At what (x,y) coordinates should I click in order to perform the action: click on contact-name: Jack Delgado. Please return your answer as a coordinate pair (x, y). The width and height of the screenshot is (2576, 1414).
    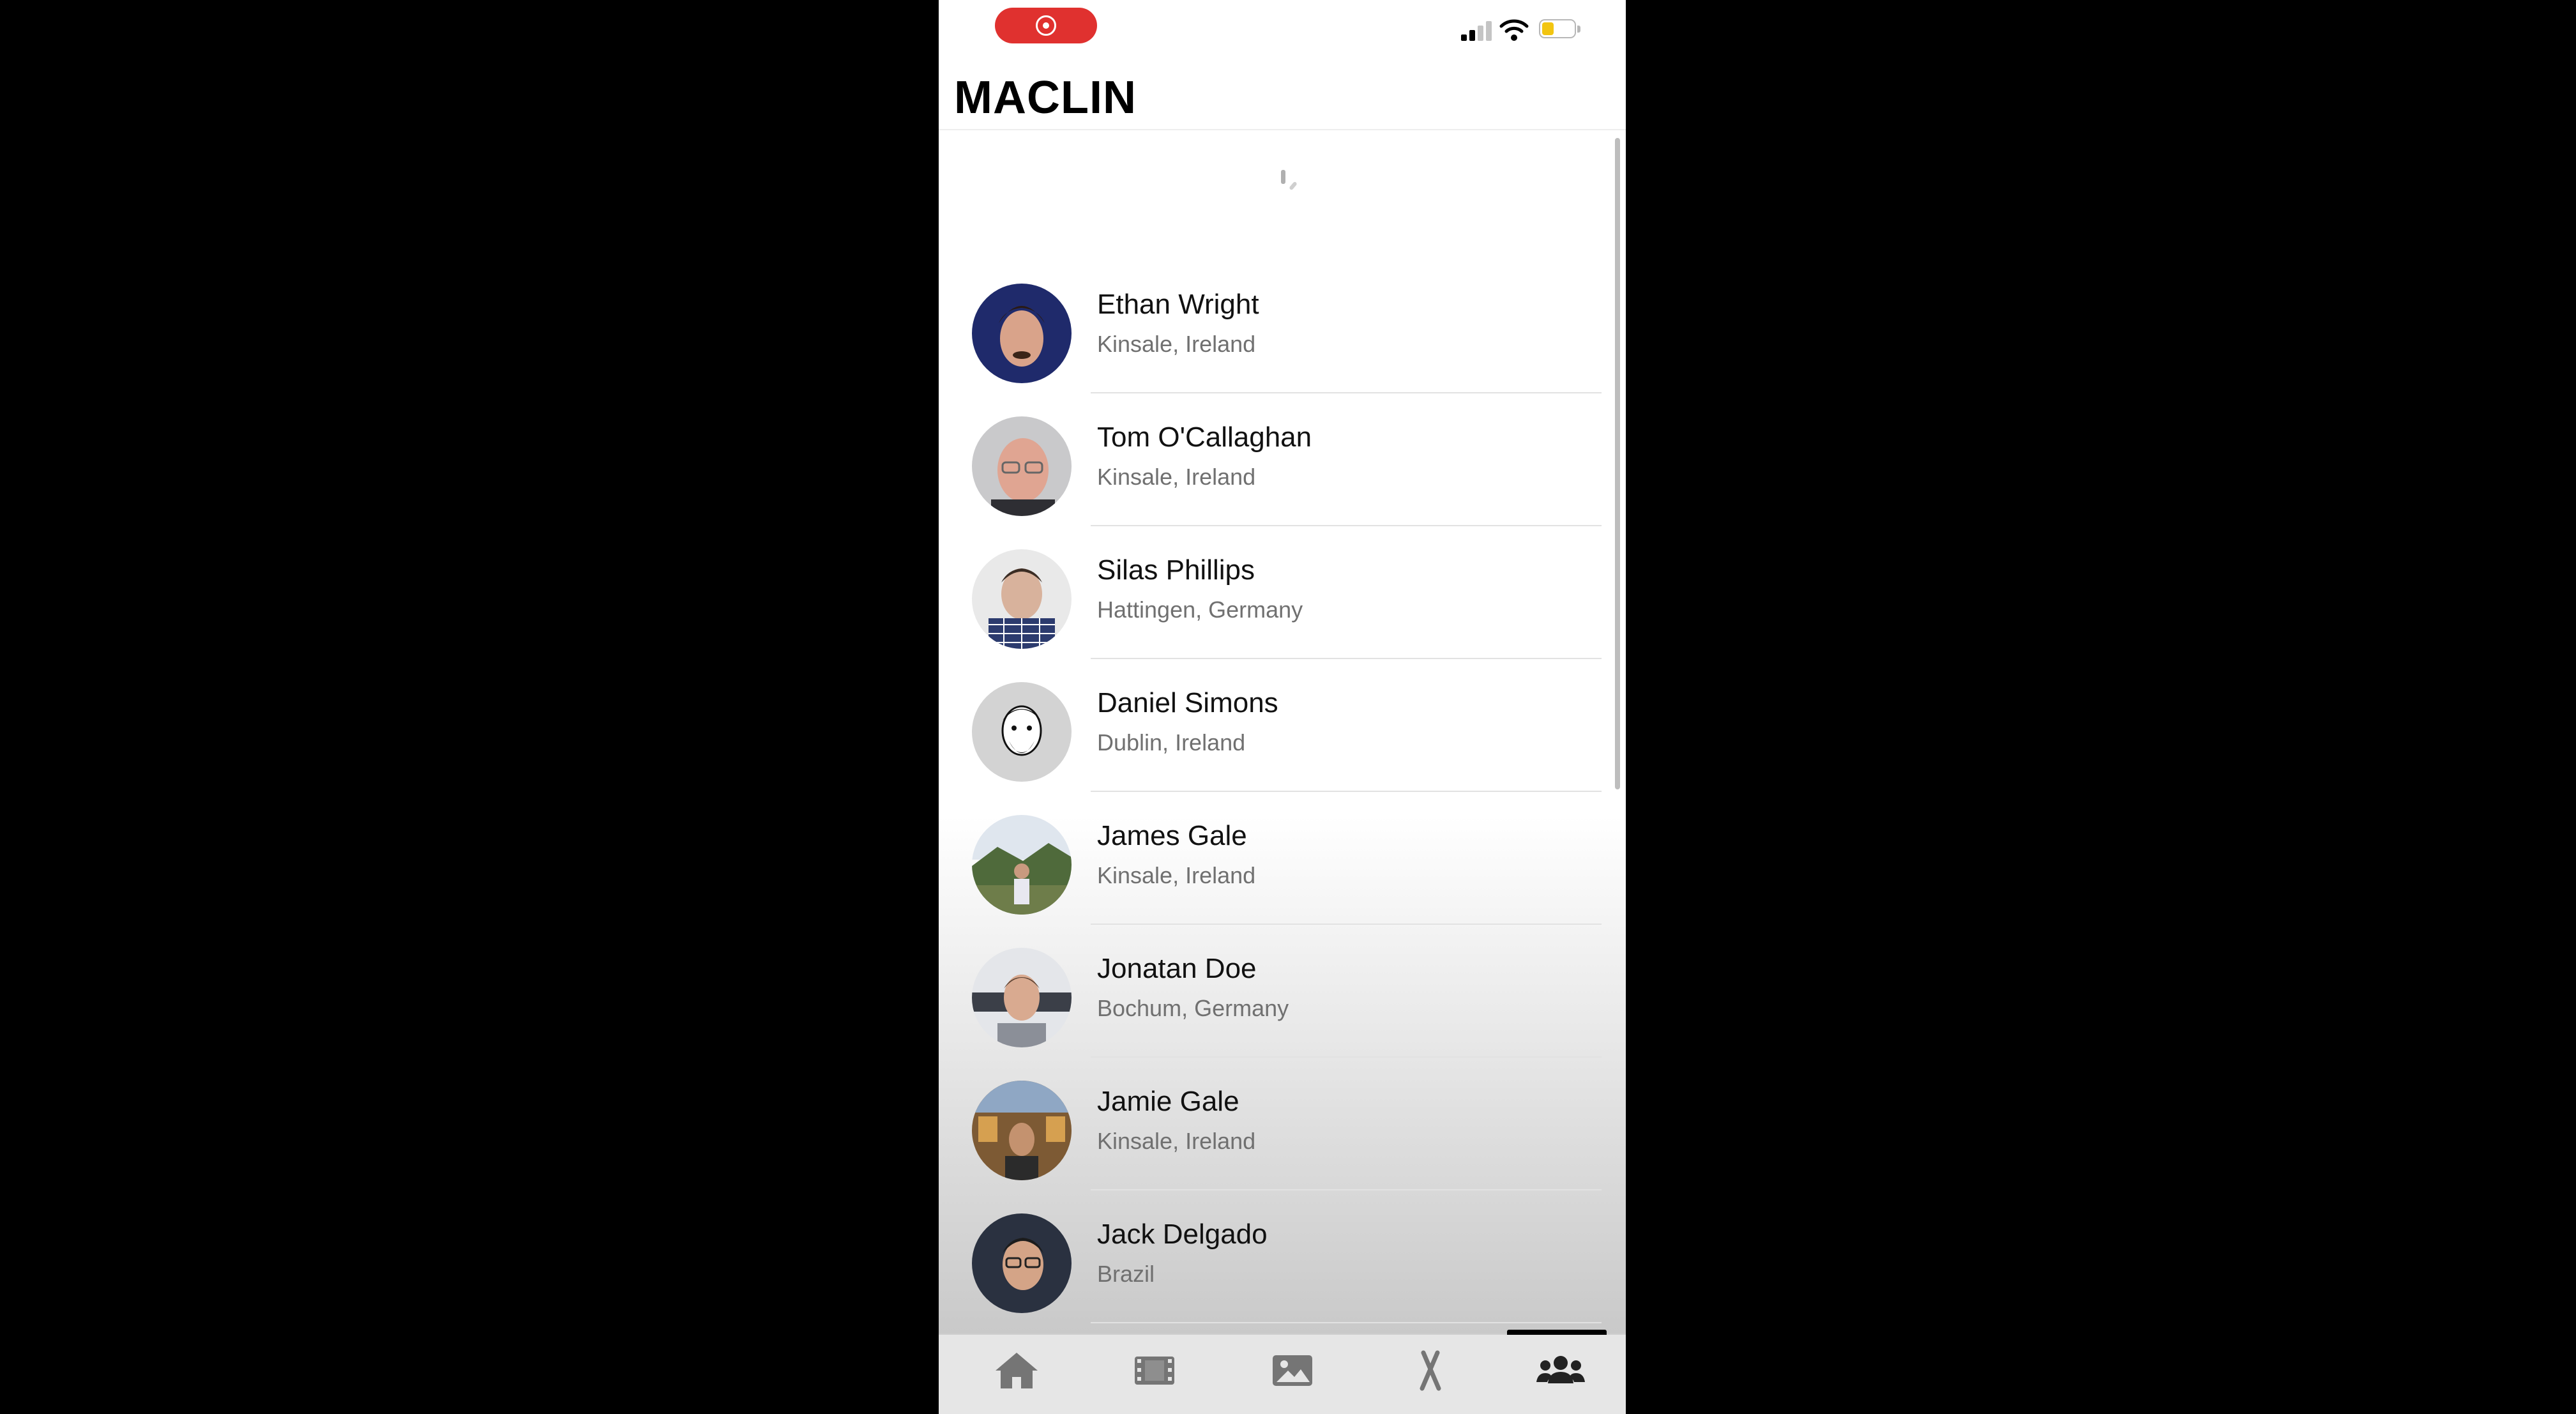
    Looking at the image, I should click on (1183, 1234).